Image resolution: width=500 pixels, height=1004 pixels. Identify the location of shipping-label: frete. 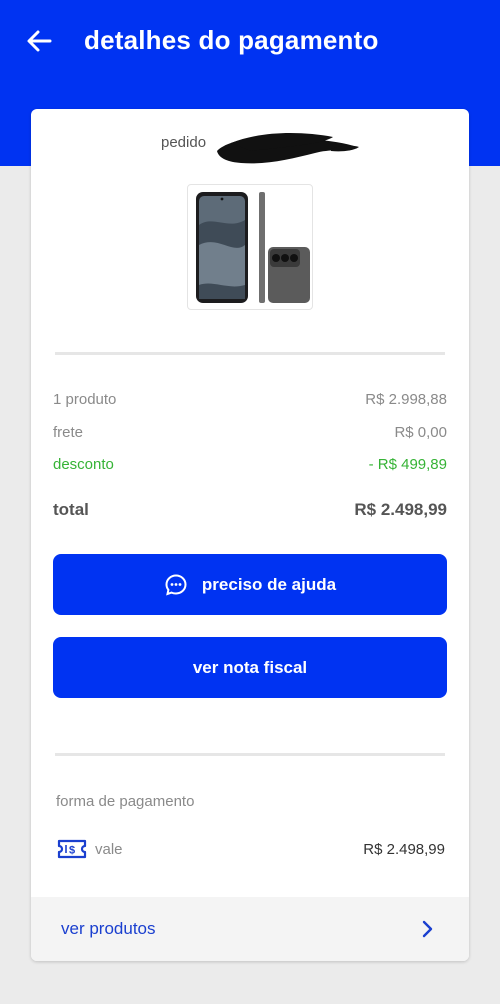
(68, 432).